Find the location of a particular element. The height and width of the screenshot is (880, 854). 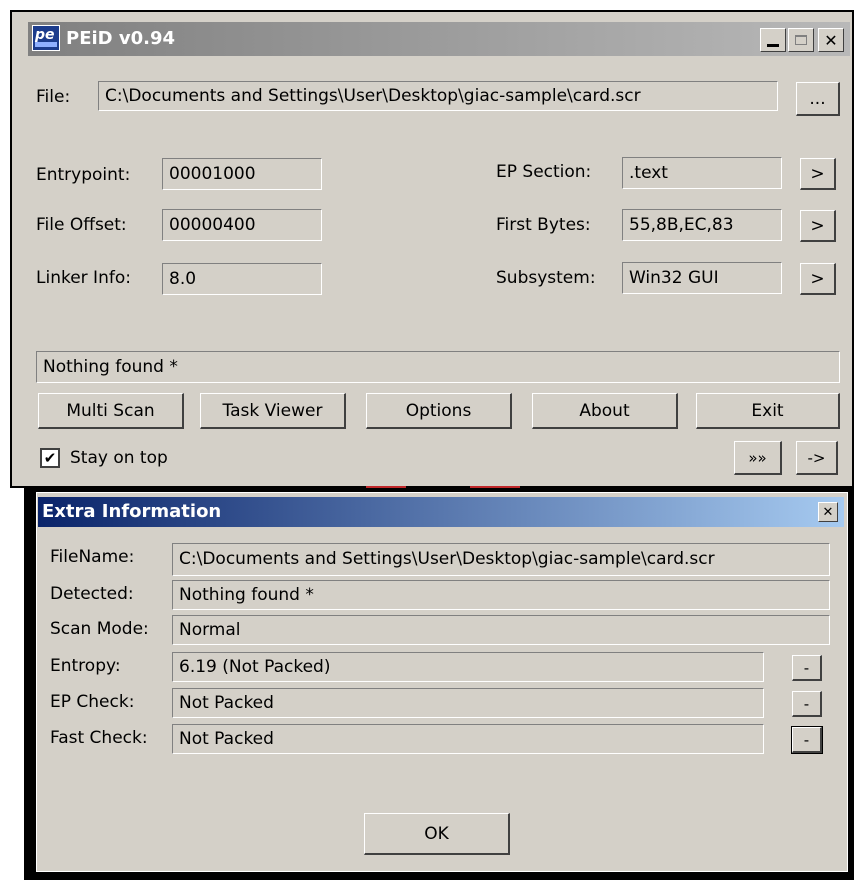

detected-field: Nothing found * is located at coordinates (501, 595).